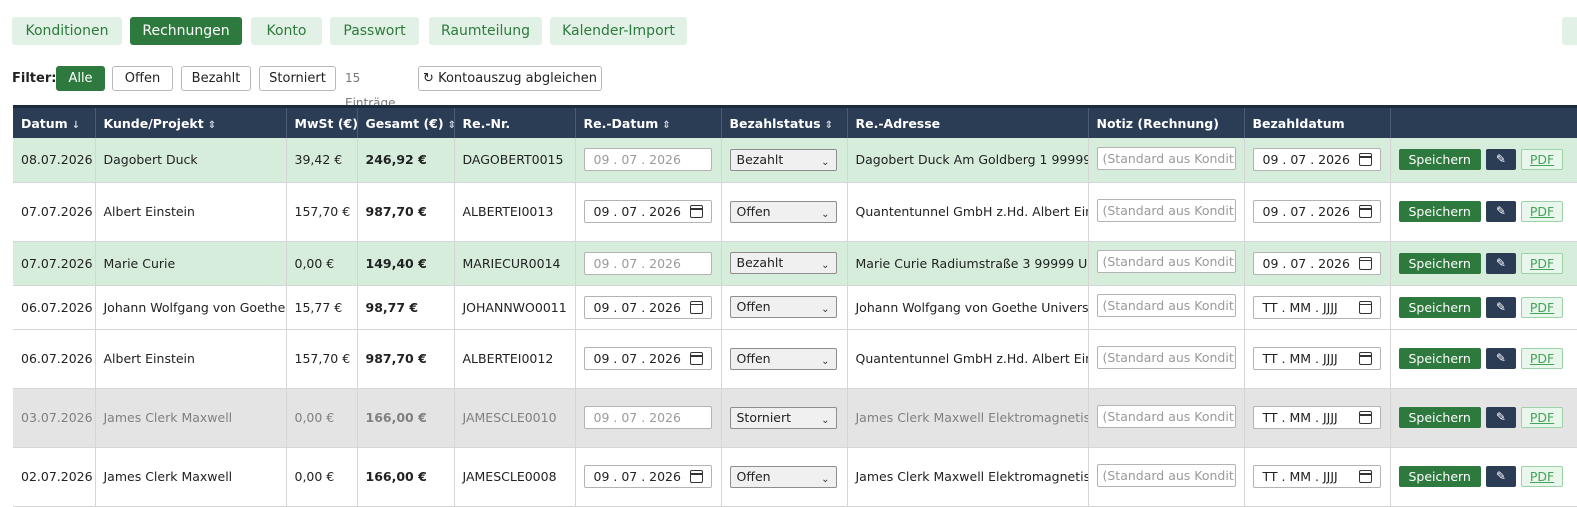  Describe the element at coordinates (191, 477) in the screenshot. I see `cell-kunde: James Clerk Maxwell` at that location.